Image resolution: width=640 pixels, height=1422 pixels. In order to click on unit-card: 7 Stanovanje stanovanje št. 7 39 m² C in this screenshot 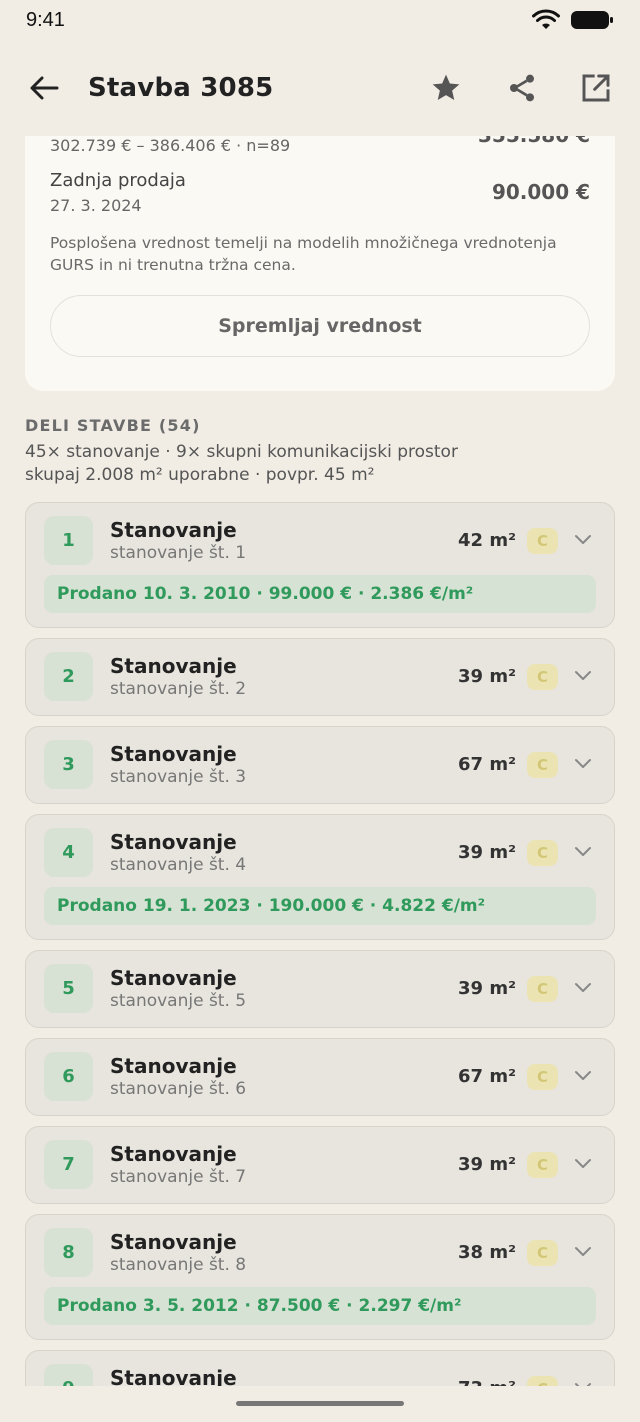, I will do `click(320, 1165)`.